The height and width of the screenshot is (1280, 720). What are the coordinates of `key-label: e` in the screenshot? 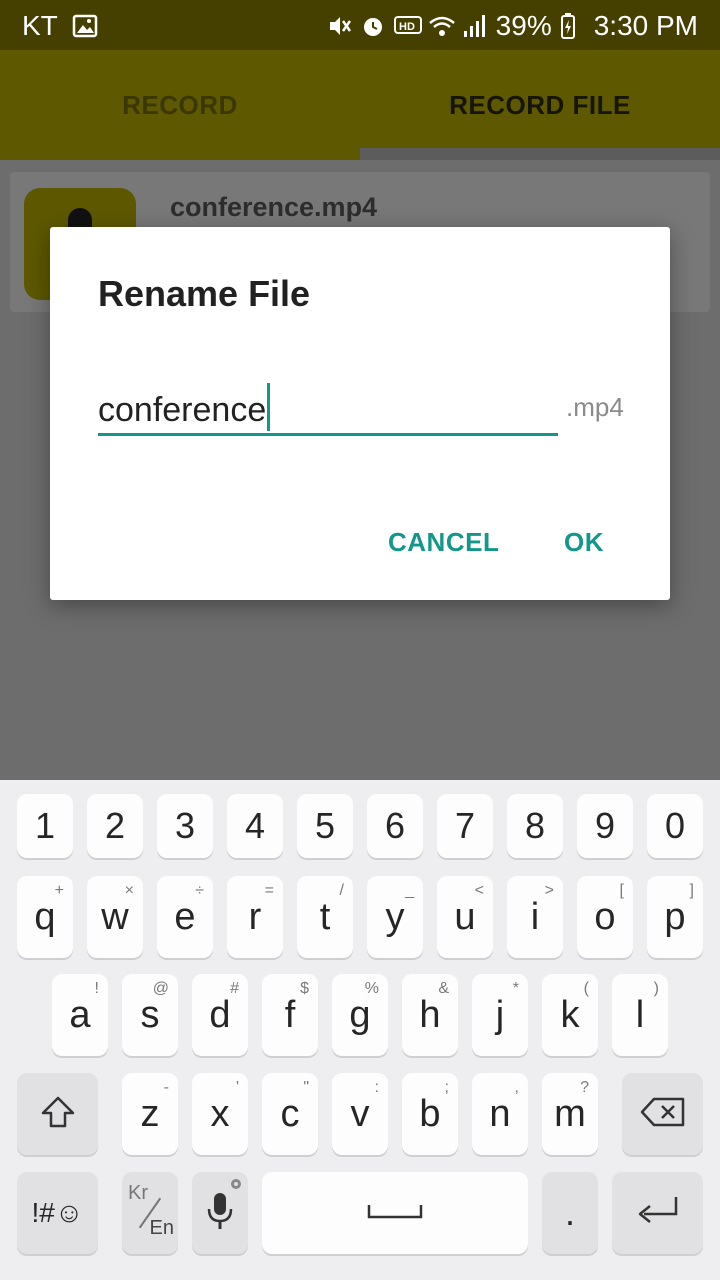 It's located at (185, 916).